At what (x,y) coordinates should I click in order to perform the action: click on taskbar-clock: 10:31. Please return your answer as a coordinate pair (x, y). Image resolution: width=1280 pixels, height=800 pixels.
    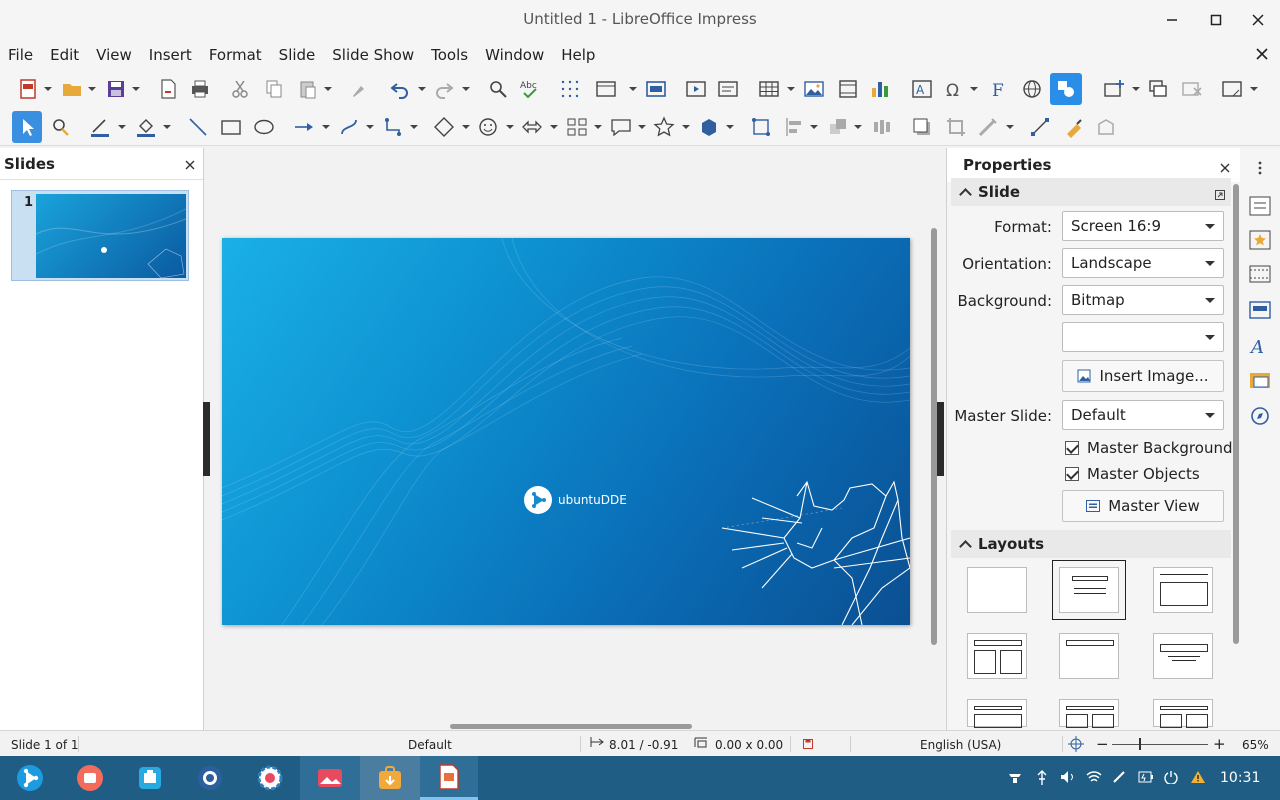
    Looking at the image, I should click on (1240, 778).